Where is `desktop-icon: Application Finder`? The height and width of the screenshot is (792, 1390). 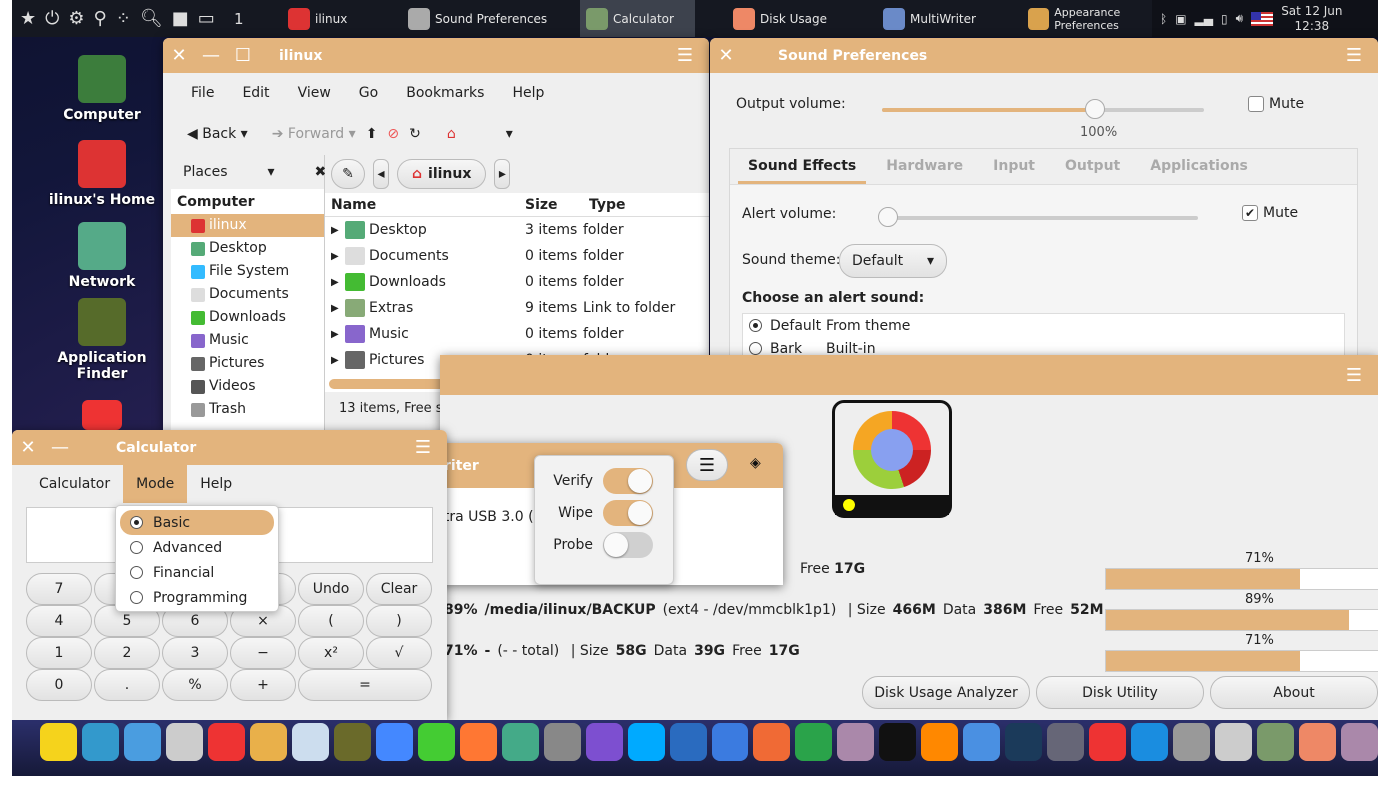
desktop-icon: Application Finder is located at coordinates (102, 340).